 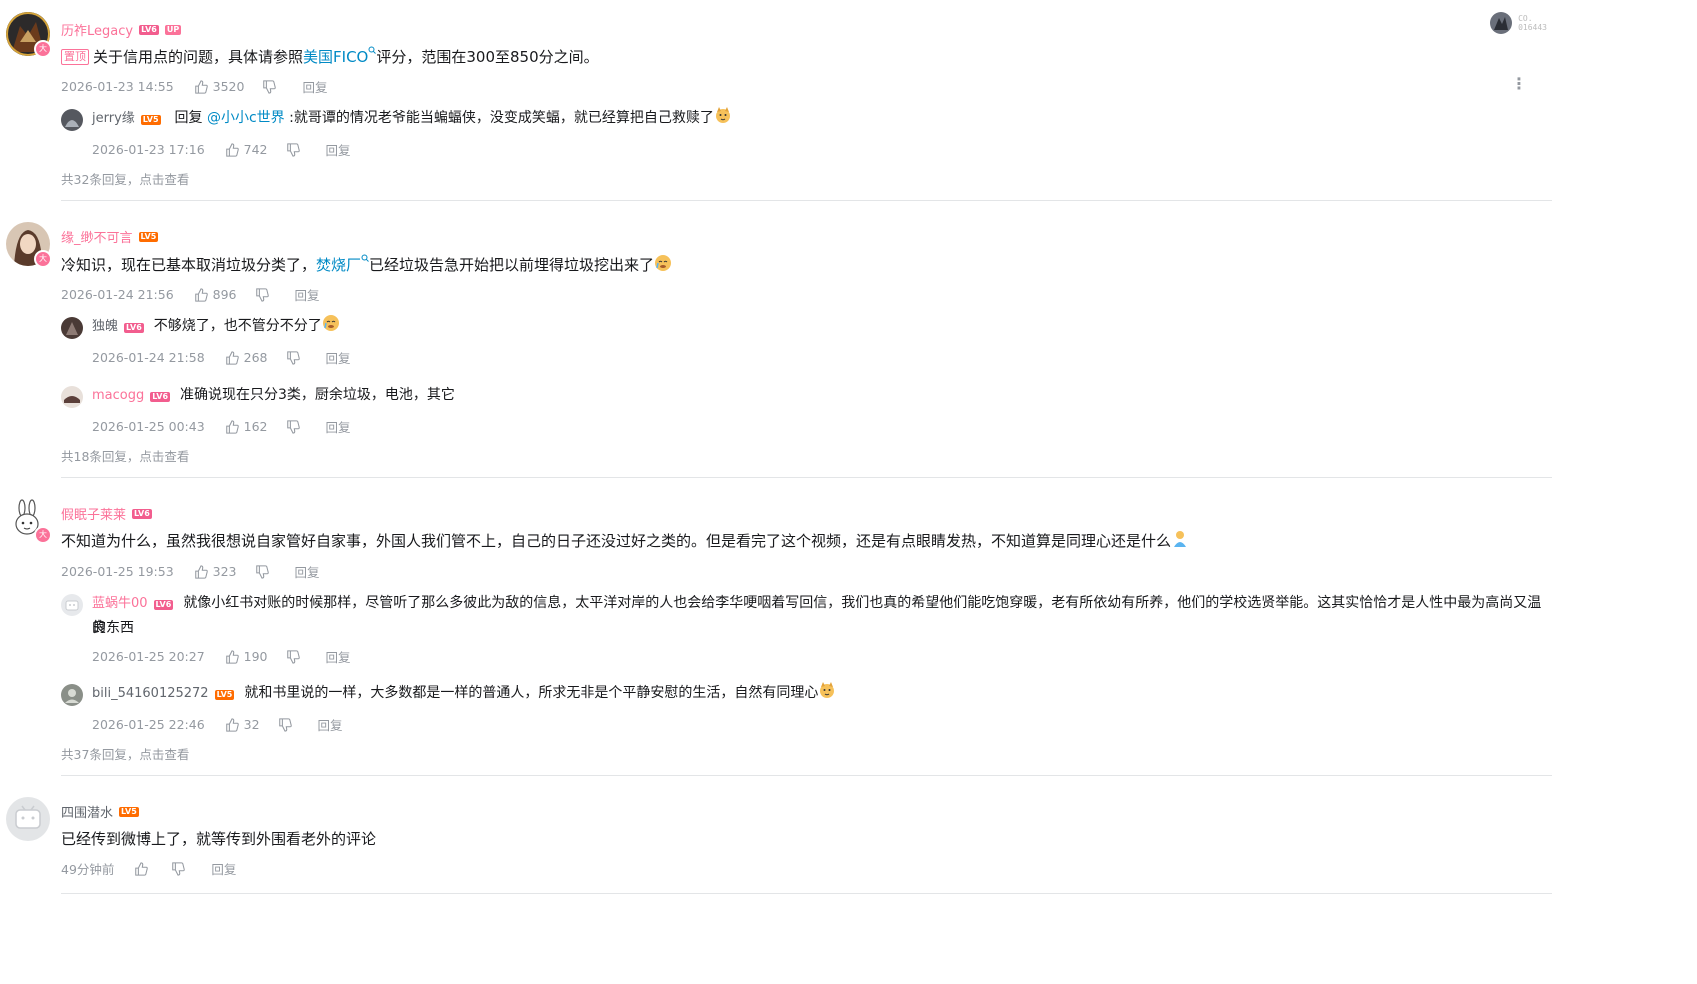 What do you see at coordinates (1519, 84) in the screenshot?
I see `more-options-icon: ⋮` at bounding box center [1519, 84].